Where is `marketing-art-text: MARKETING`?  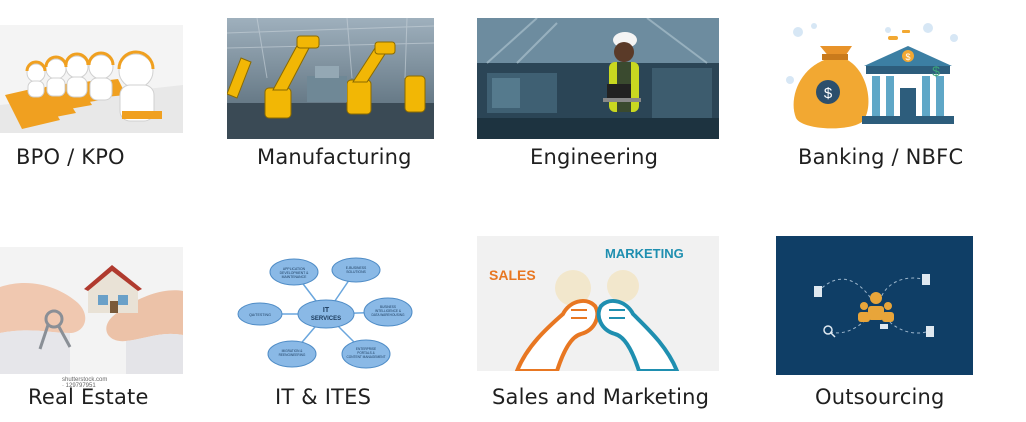
marketing-art-text: MARKETING is located at coordinates (644, 253).